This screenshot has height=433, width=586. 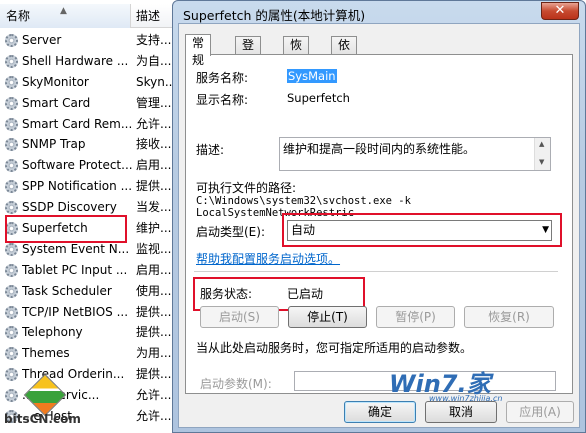 I want to click on tab-recovery: 恢复, so click(x=296, y=52).